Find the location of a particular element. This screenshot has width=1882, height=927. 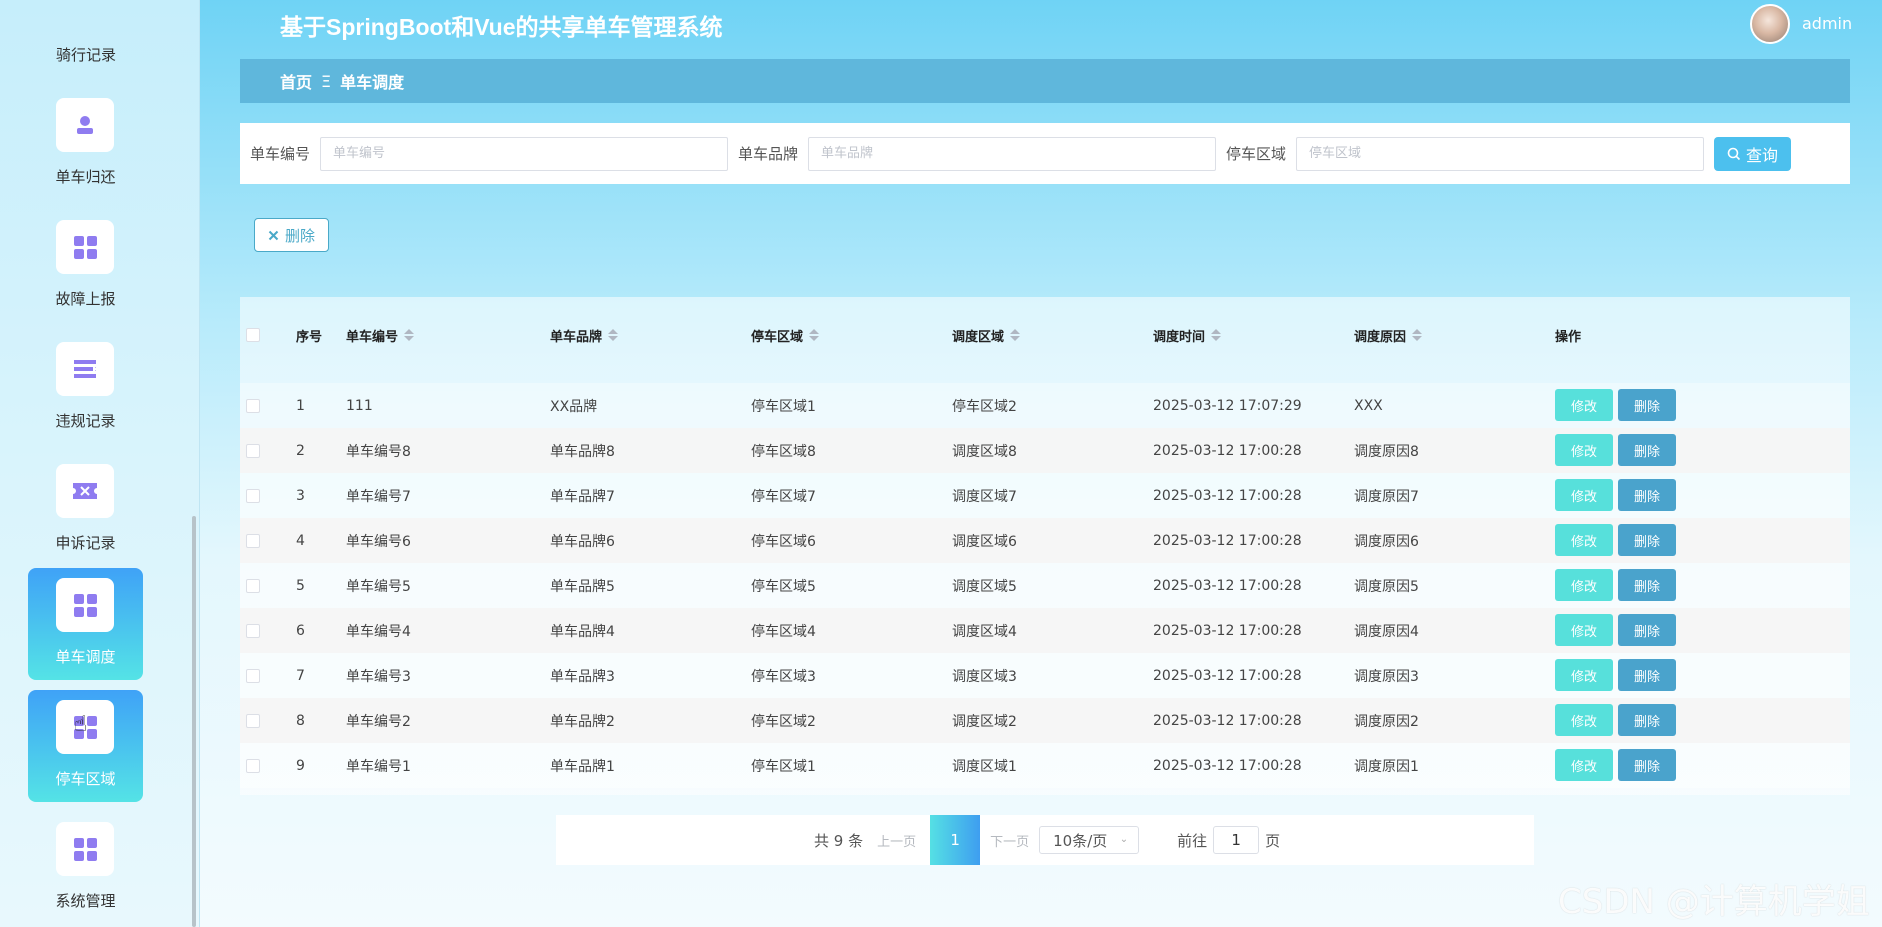

cell-index: 8 is located at coordinates (300, 720).